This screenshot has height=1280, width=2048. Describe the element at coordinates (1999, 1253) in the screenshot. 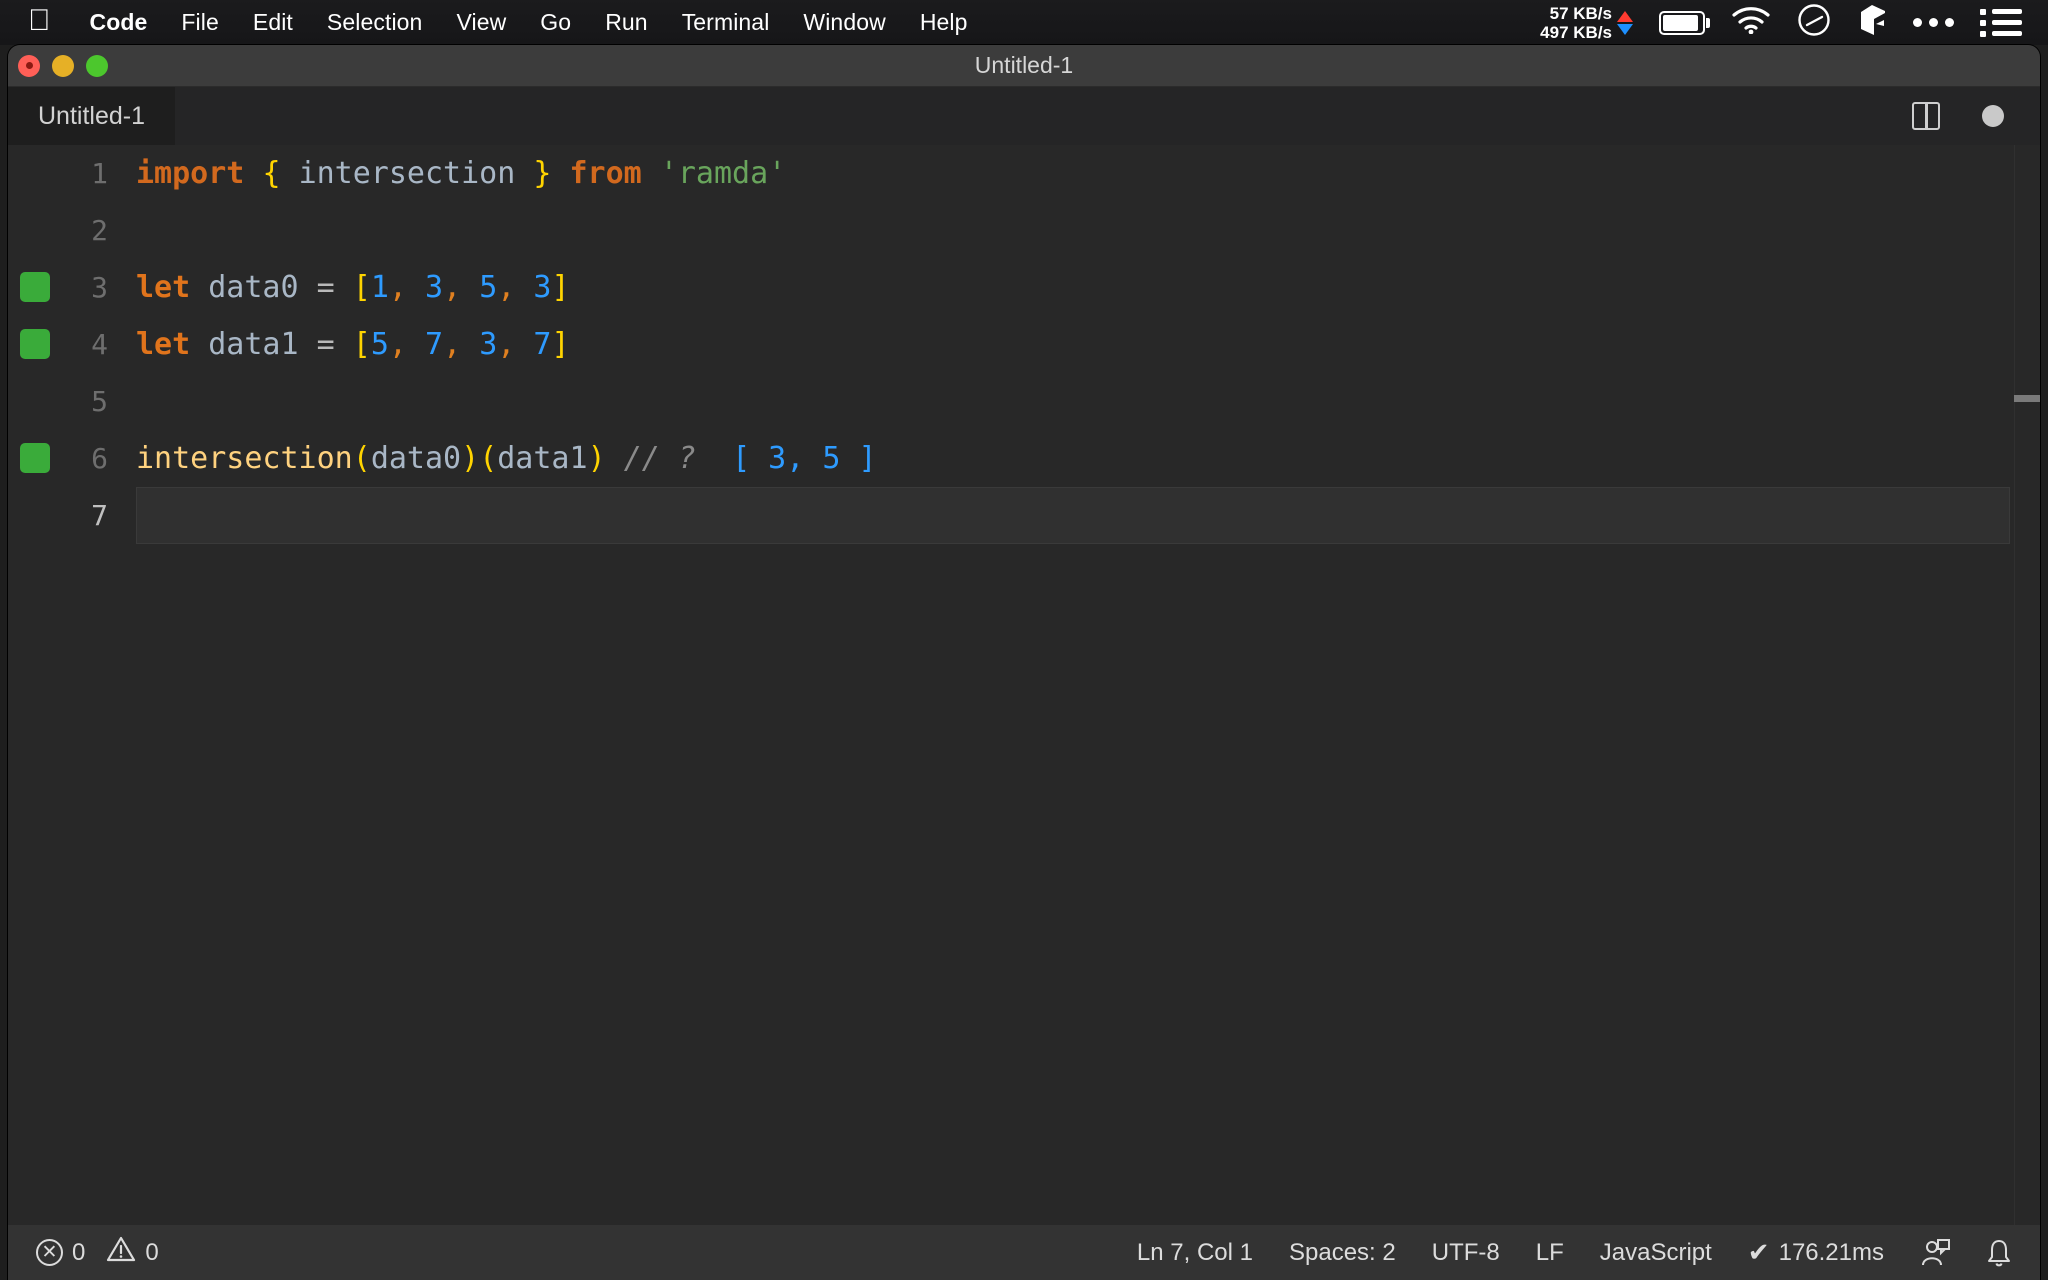

I see `bell-icon` at that location.